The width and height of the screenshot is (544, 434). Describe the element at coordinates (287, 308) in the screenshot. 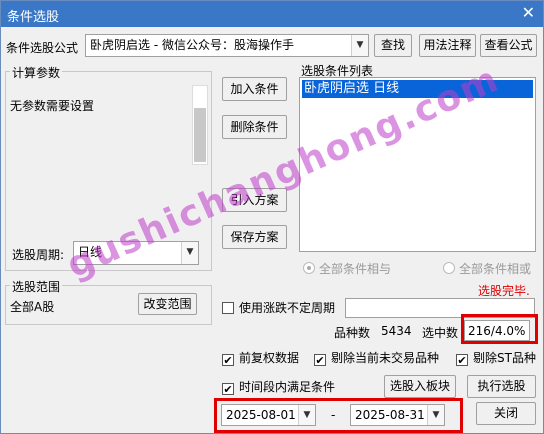

I see `use-variable-period-label: 使用涨跌不定周期` at that location.